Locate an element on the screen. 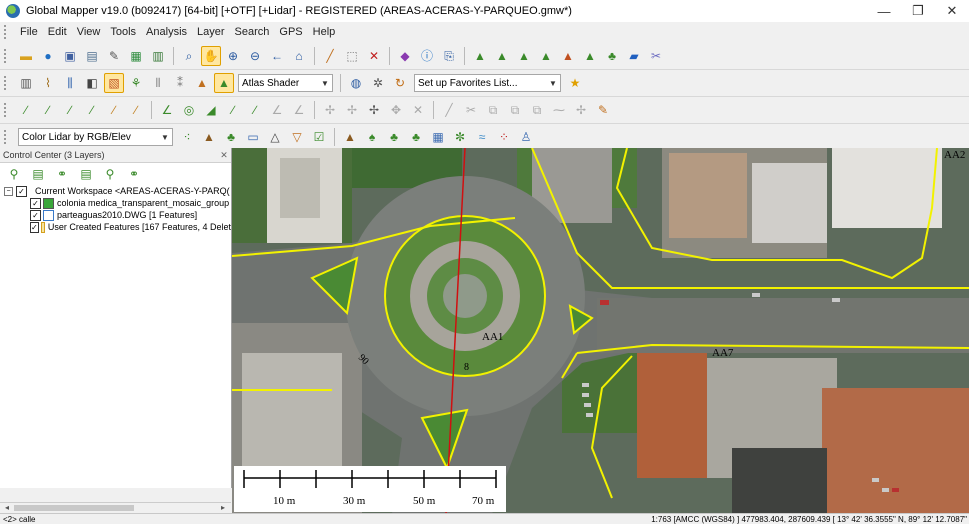 This screenshot has width=969, height=524. workspace-checkbox: ✓ is located at coordinates (21, 191).